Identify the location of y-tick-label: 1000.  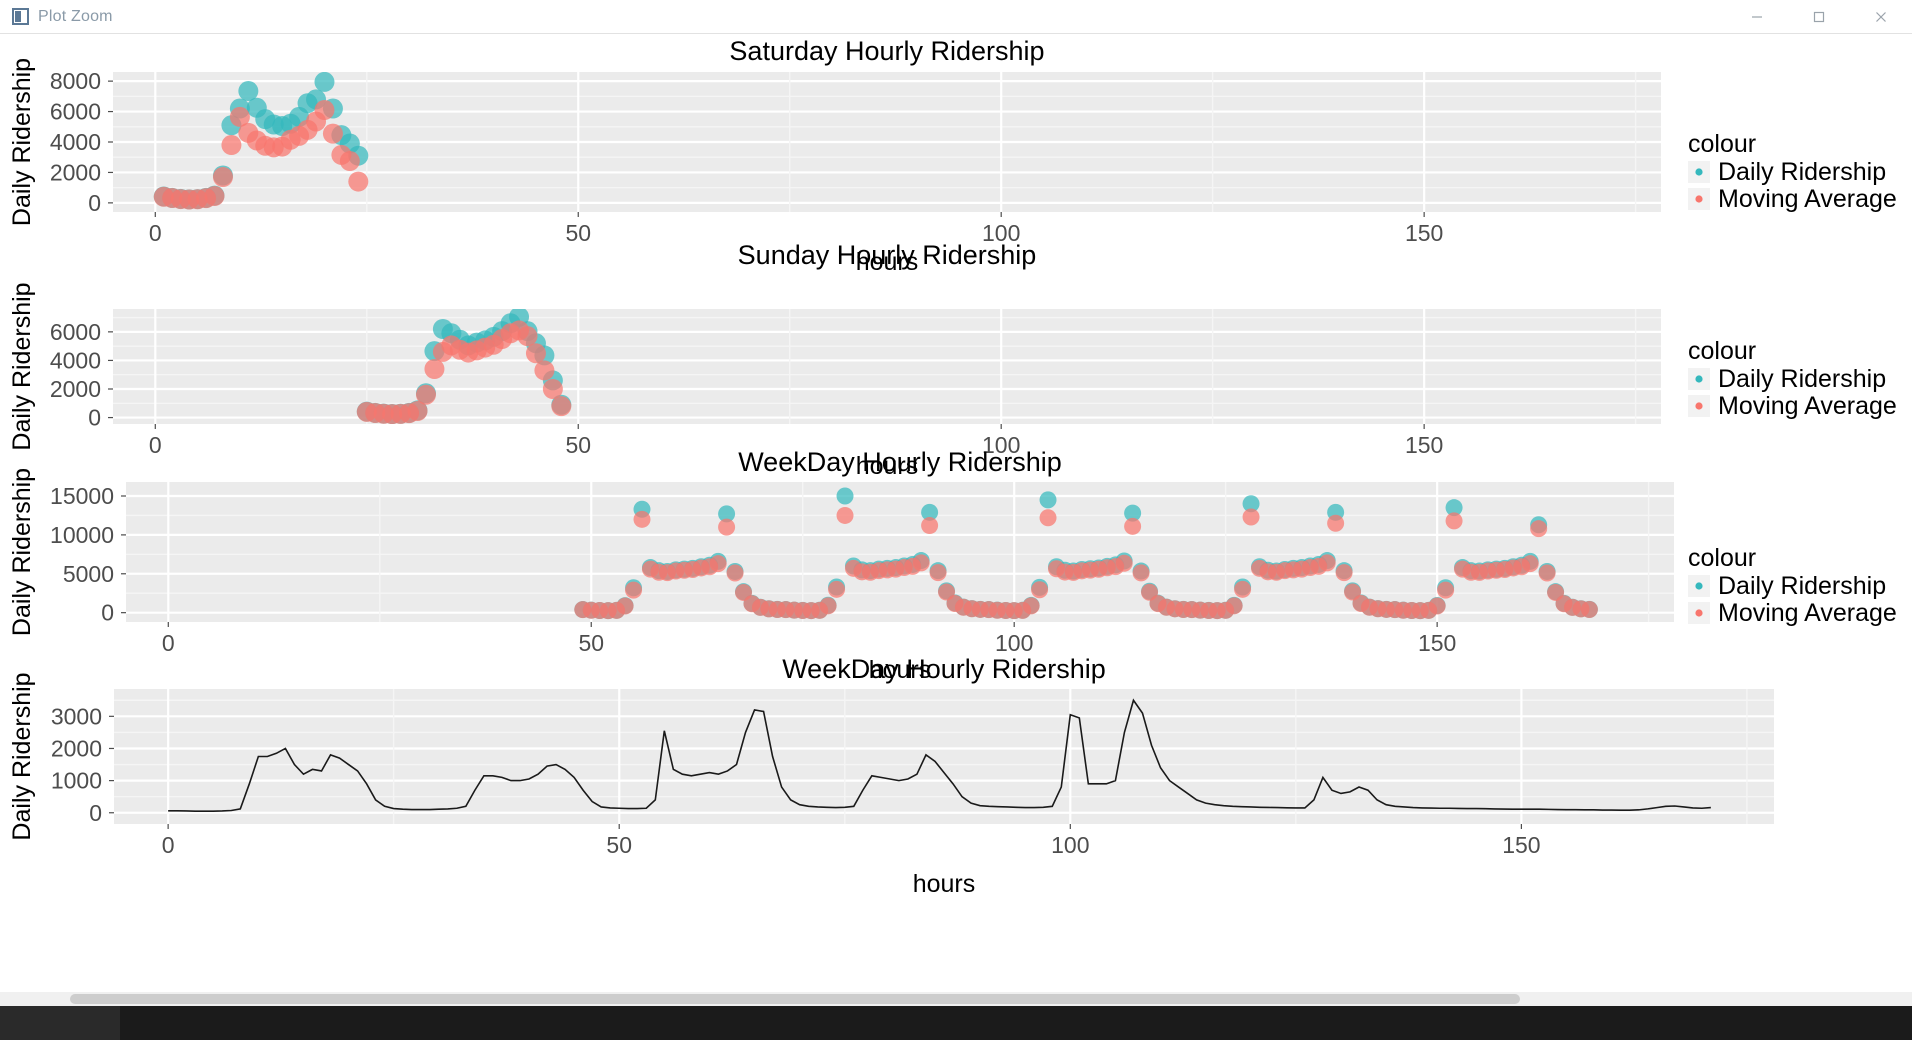
(76, 781).